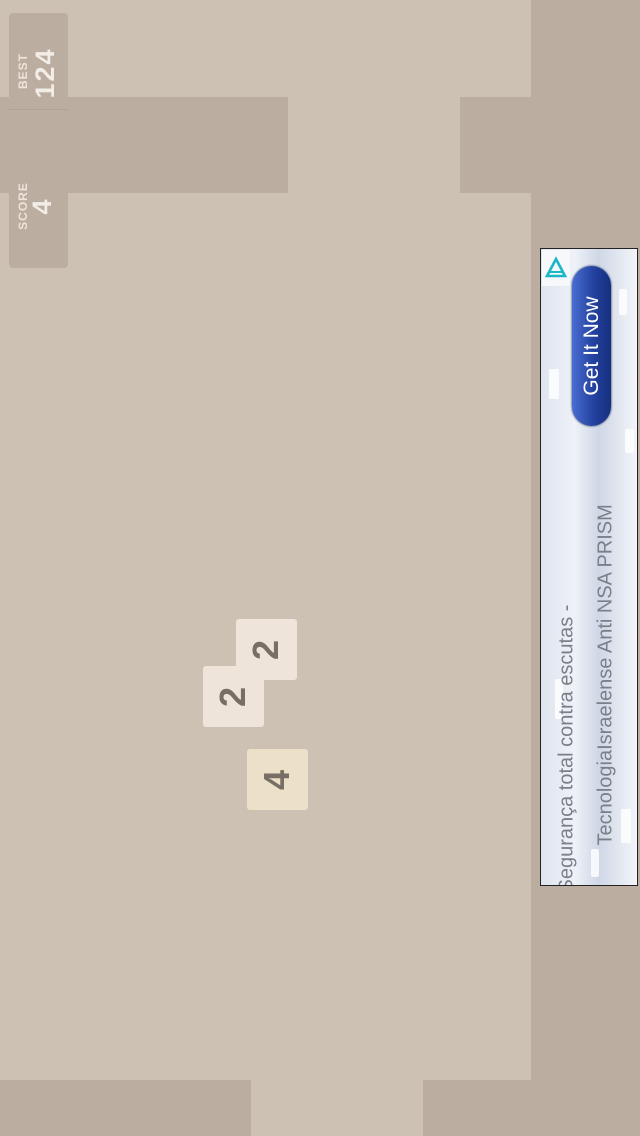 This screenshot has height=1136, width=640. I want to click on best-value: 124, so click(45, 73).